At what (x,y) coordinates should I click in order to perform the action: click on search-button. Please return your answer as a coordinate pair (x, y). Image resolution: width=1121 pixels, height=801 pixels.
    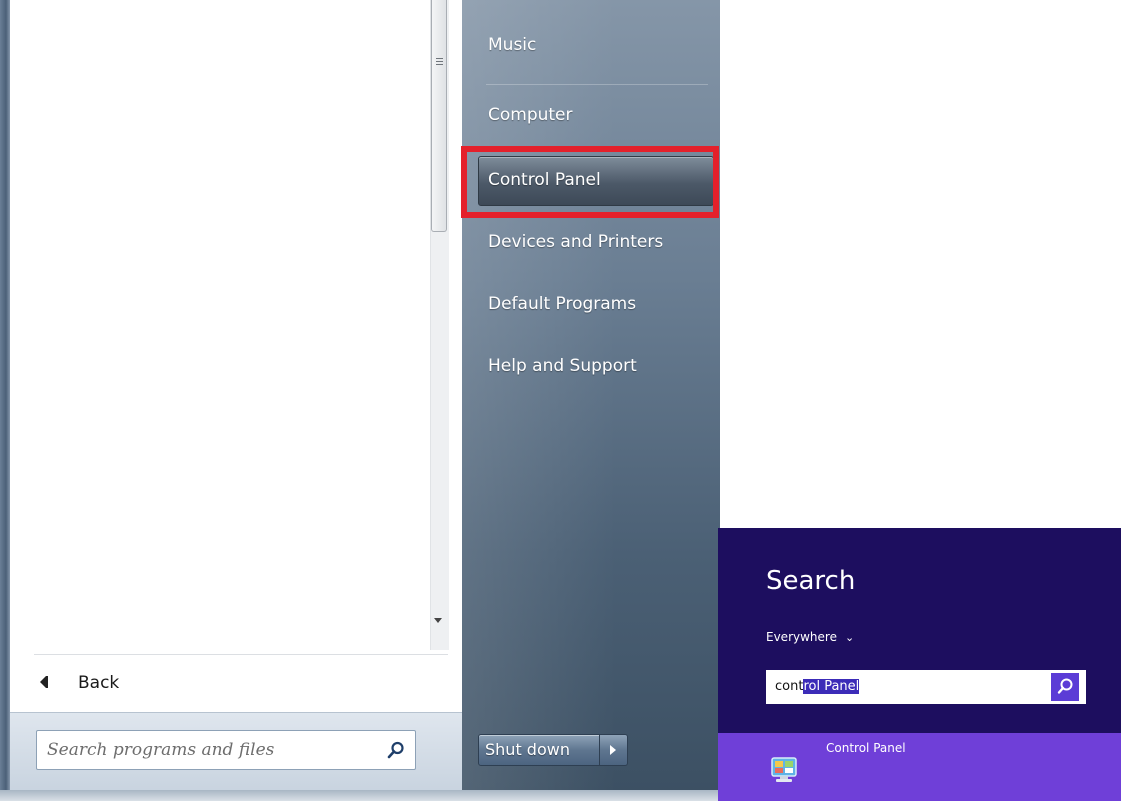
    Looking at the image, I should click on (1065, 687).